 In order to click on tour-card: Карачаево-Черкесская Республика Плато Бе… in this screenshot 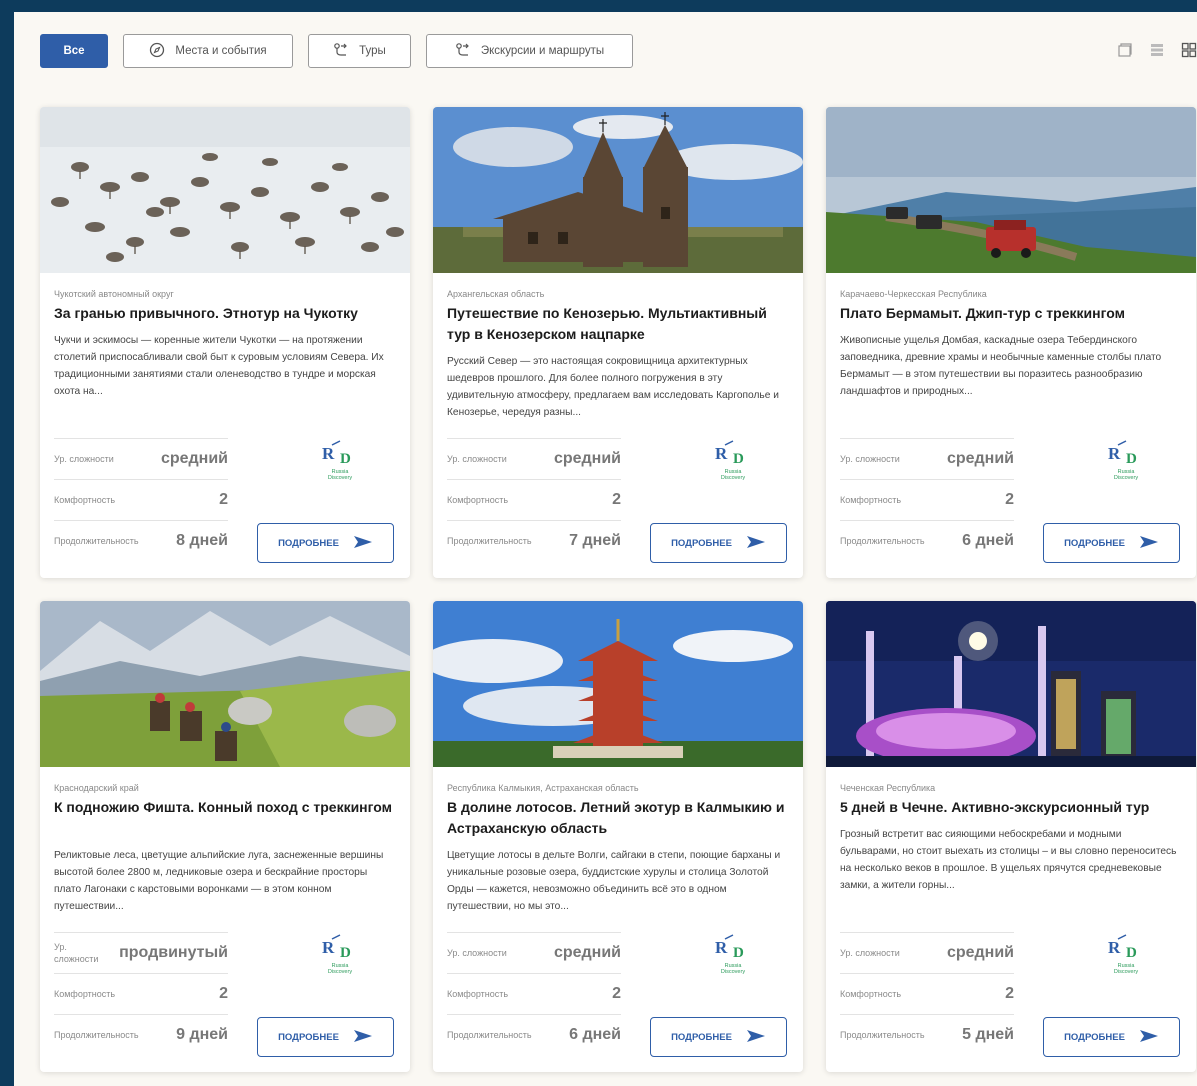, I will do `click(1011, 342)`.